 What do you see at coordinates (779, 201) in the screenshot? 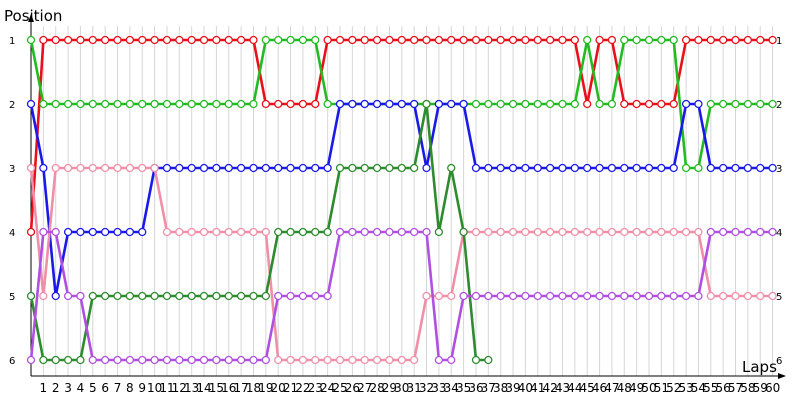
I see `y-tick-labels-right: 1 2 3 4 5 6` at bounding box center [779, 201].